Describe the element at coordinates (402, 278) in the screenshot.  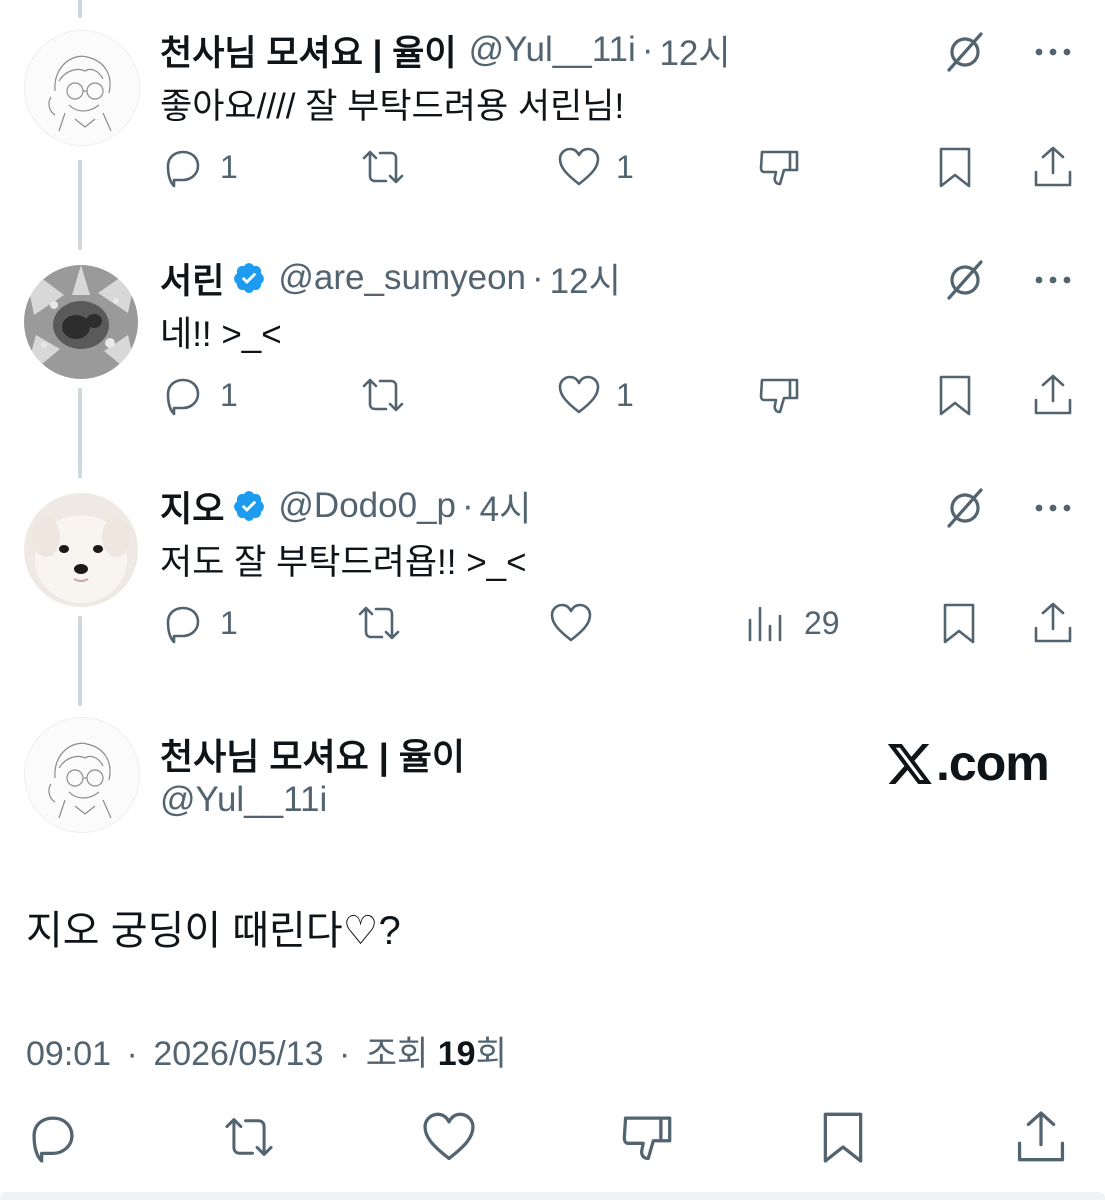
I see `user-handle: @are_sumyeon` at that location.